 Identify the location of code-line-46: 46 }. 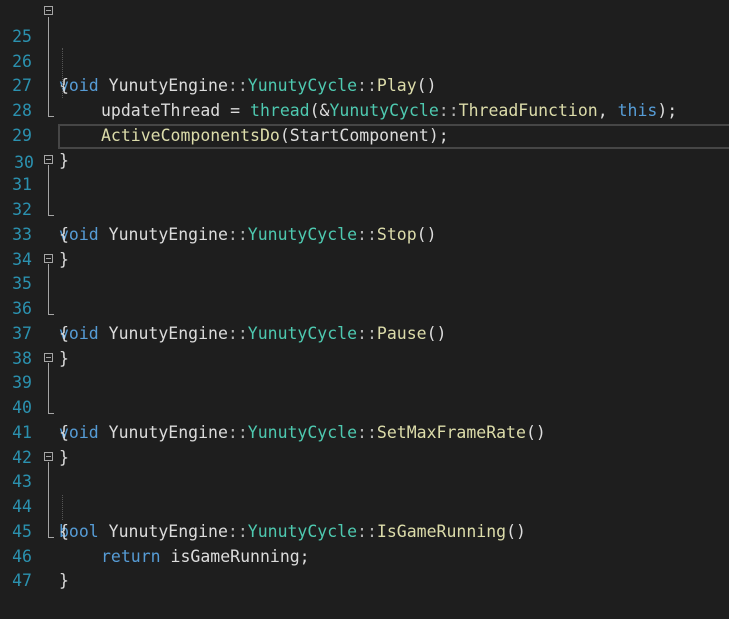
(364, 555).